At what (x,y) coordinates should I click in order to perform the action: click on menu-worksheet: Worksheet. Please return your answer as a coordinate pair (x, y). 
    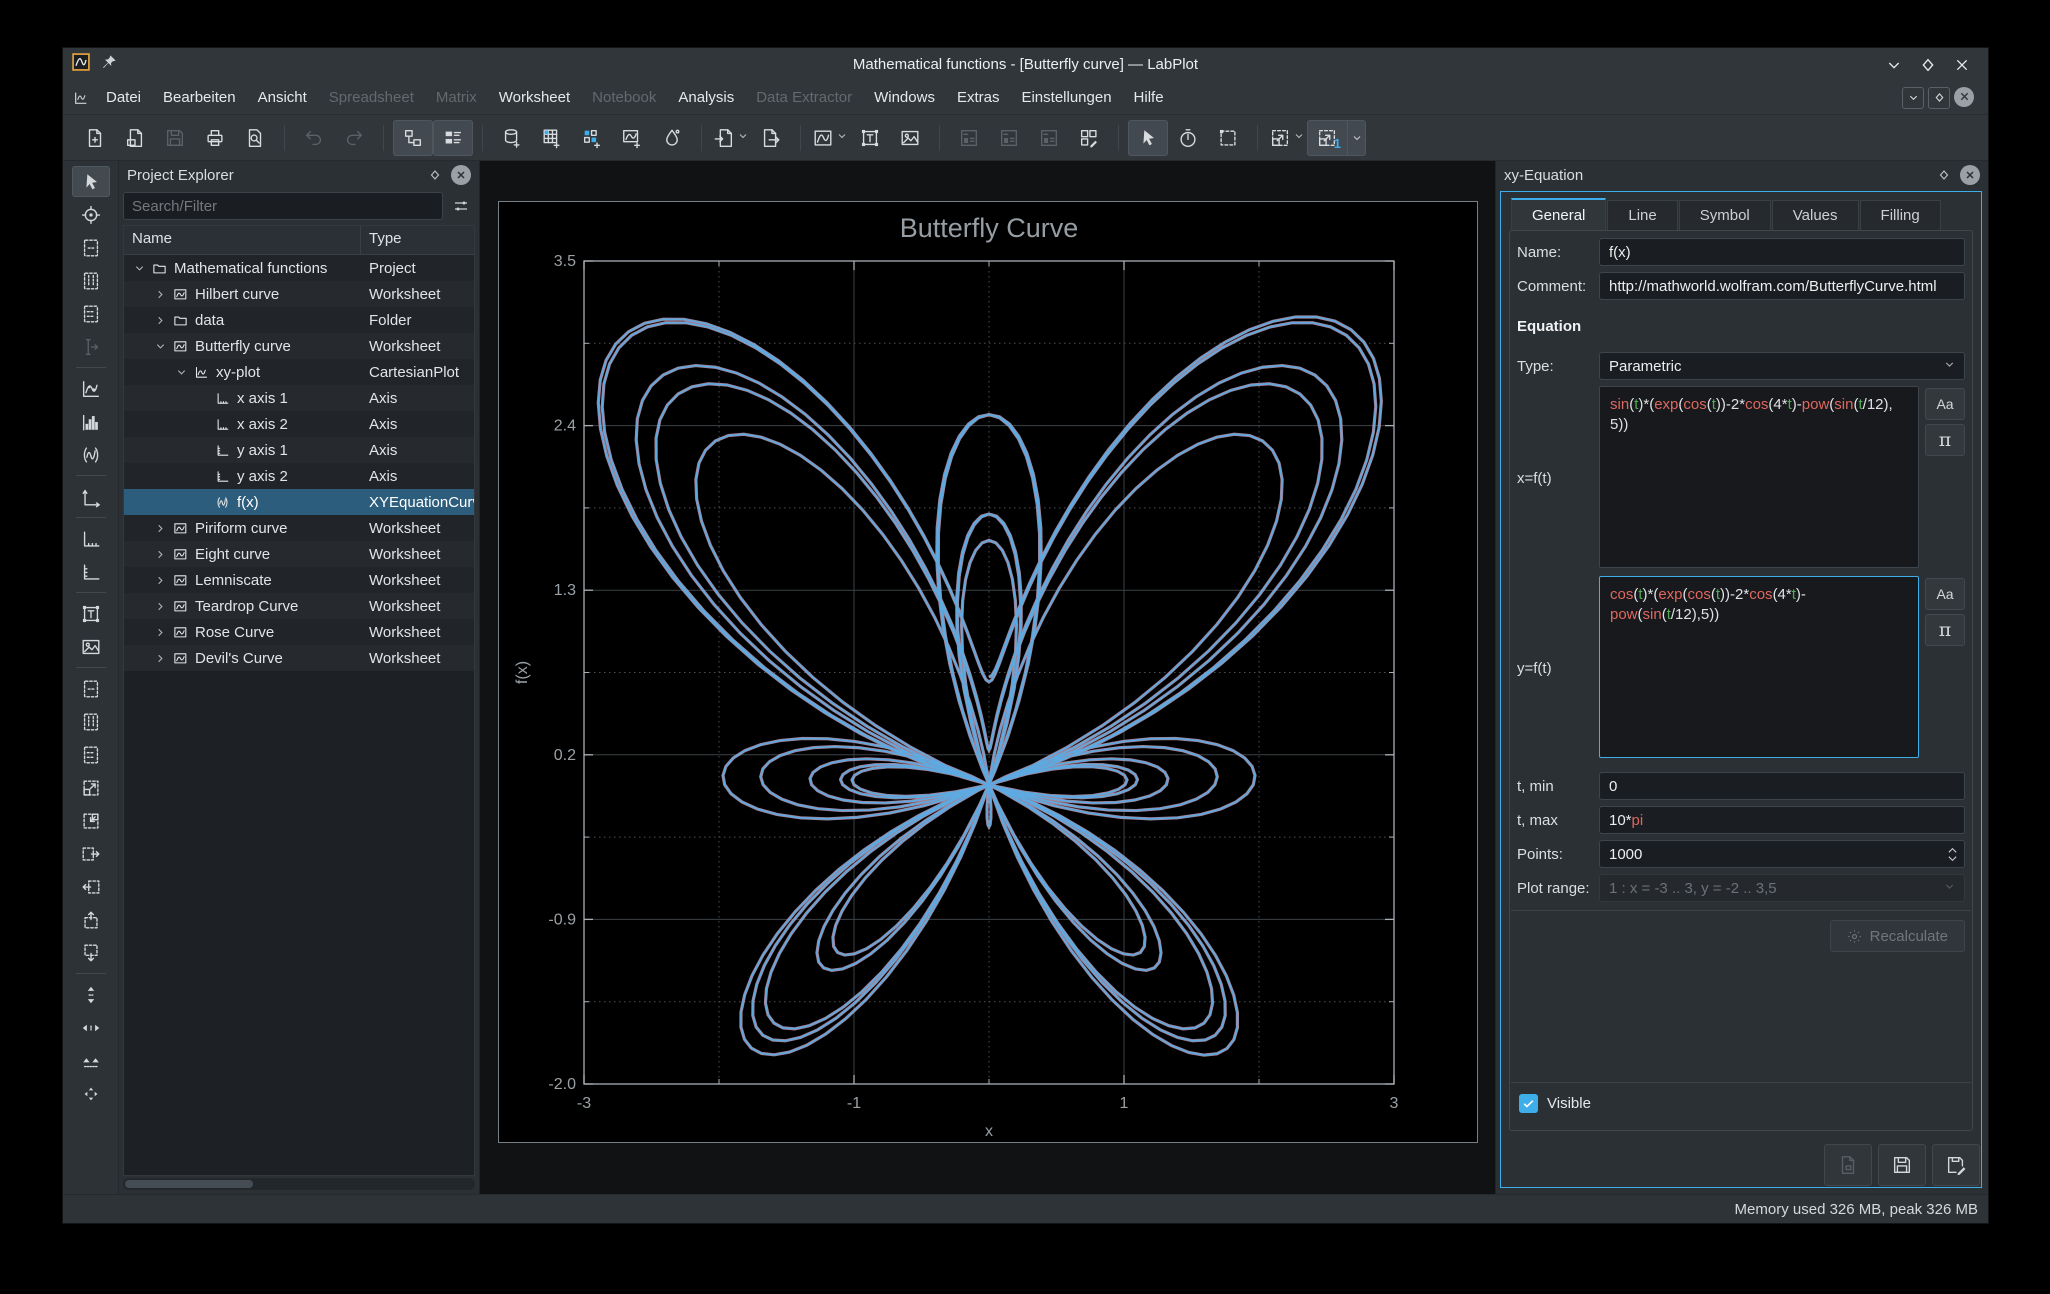
    Looking at the image, I should click on (534, 97).